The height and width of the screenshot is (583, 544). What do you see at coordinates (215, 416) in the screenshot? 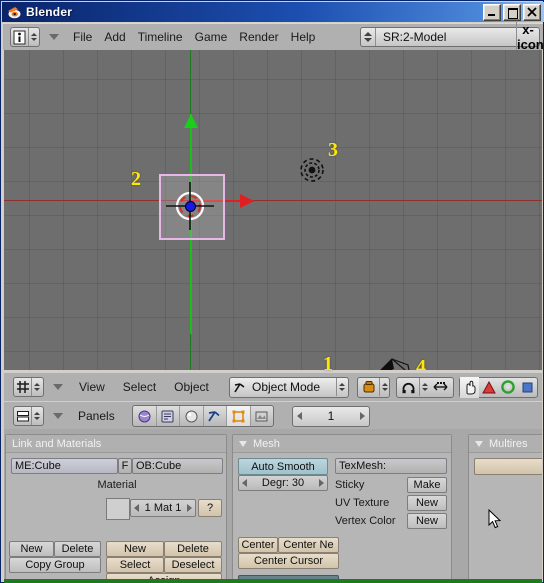
I see `object-data-context-icon` at bounding box center [215, 416].